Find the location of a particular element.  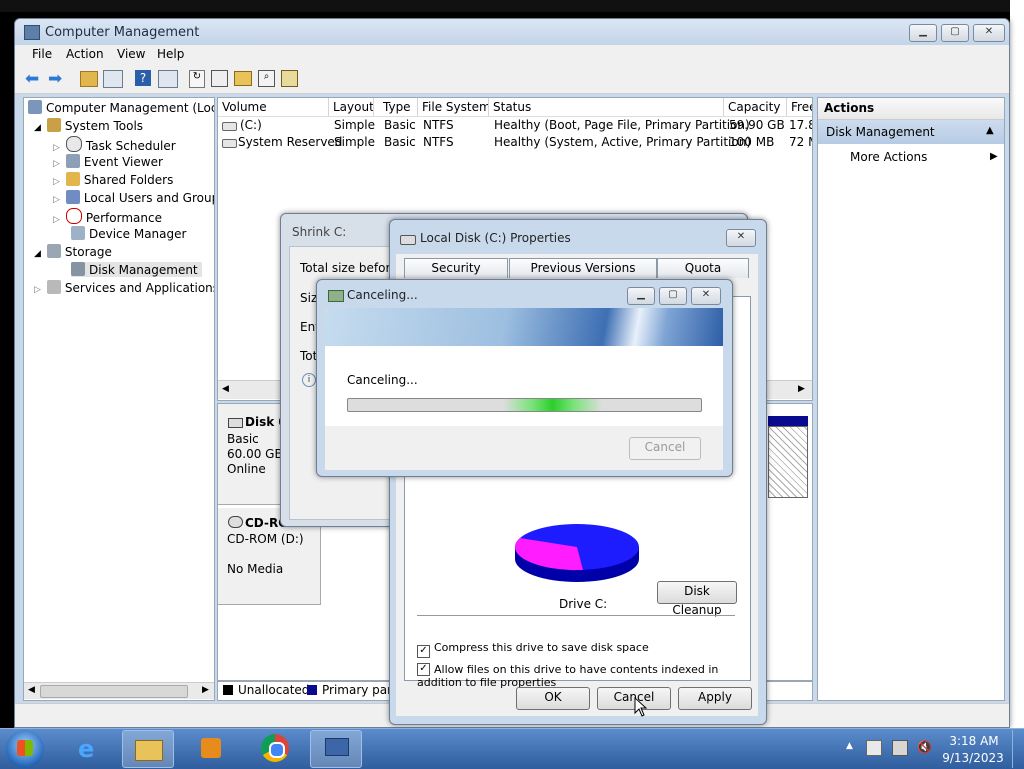

partition-header-bar is located at coordinates (788, 421).